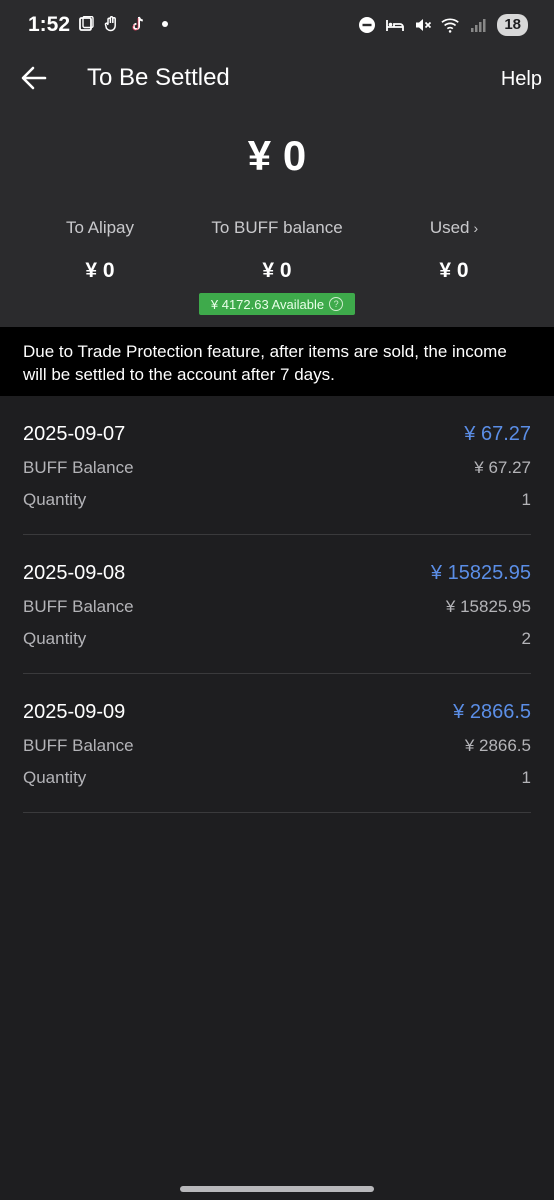 This screenshot has height=1200, width=554. Describe the element at coordinates (277, 270) in the screenshot. I see `to-buff-balance-value: ¥ 0` at that location.